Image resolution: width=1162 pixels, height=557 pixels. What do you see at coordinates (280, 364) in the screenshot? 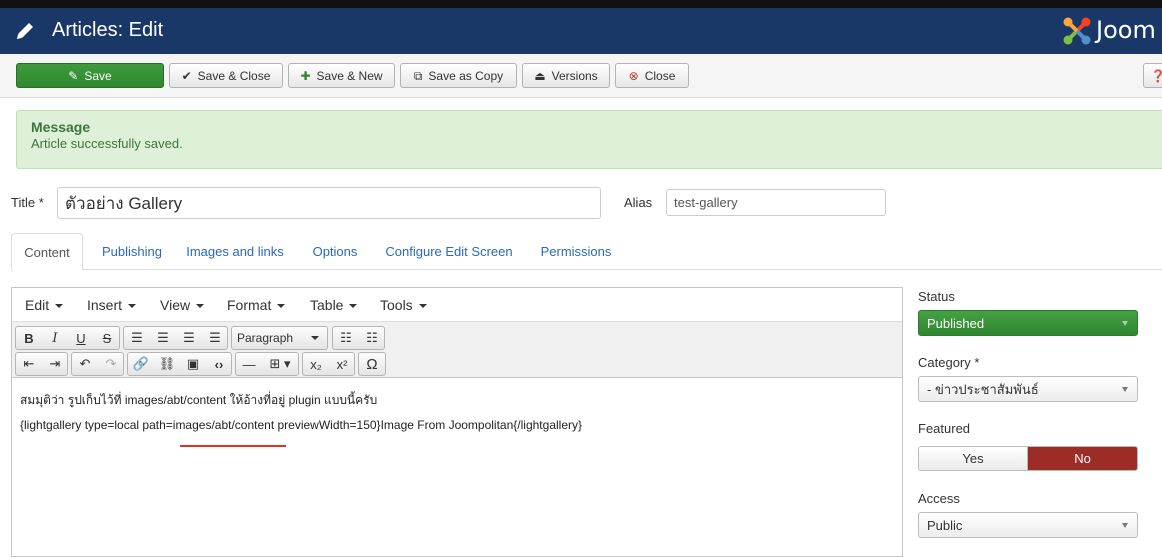
I see `table-icon: ⊞ ▾` at bounding box center [280, 364].